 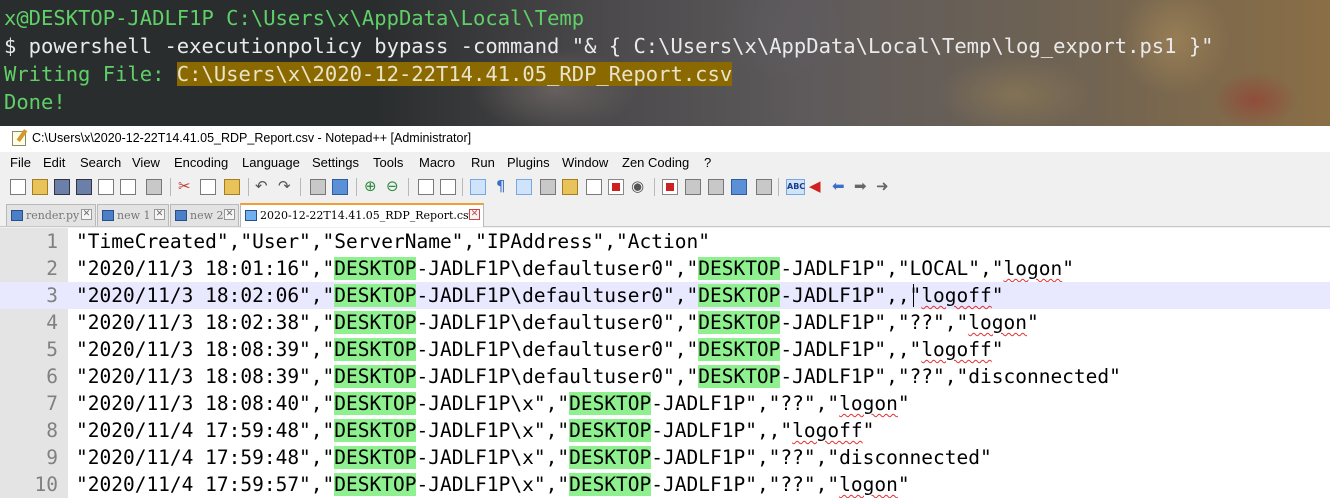 I want to click on run-macro-multiple-icon, so click(x=739, y=187).